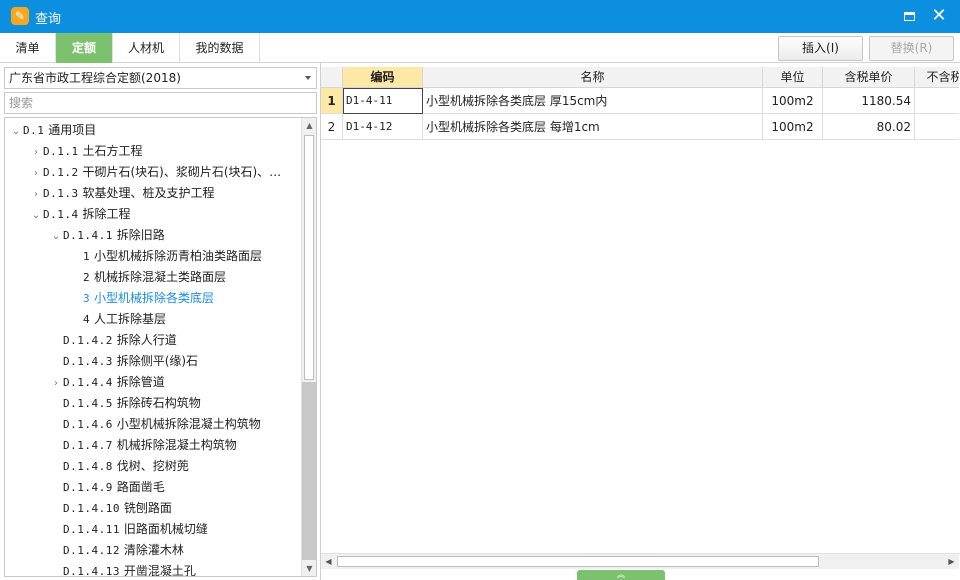 This screenshot has height=580, width=960. Describe the element at coordinates (820, 48) in the screenshot. I see `insert-button: 插入(I)` at that location.